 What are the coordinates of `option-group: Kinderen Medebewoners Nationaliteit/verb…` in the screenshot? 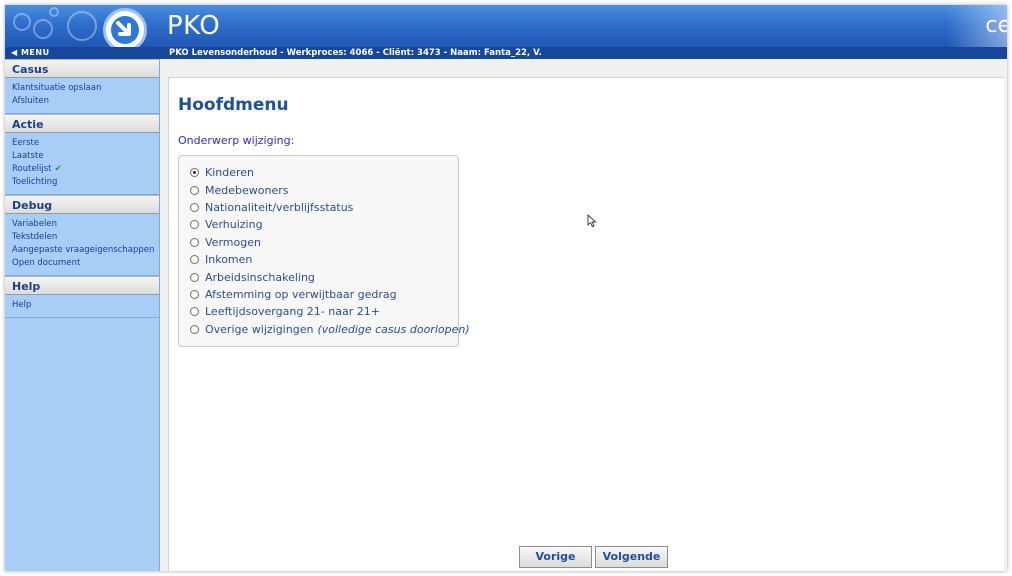 It's located at (324, 251).